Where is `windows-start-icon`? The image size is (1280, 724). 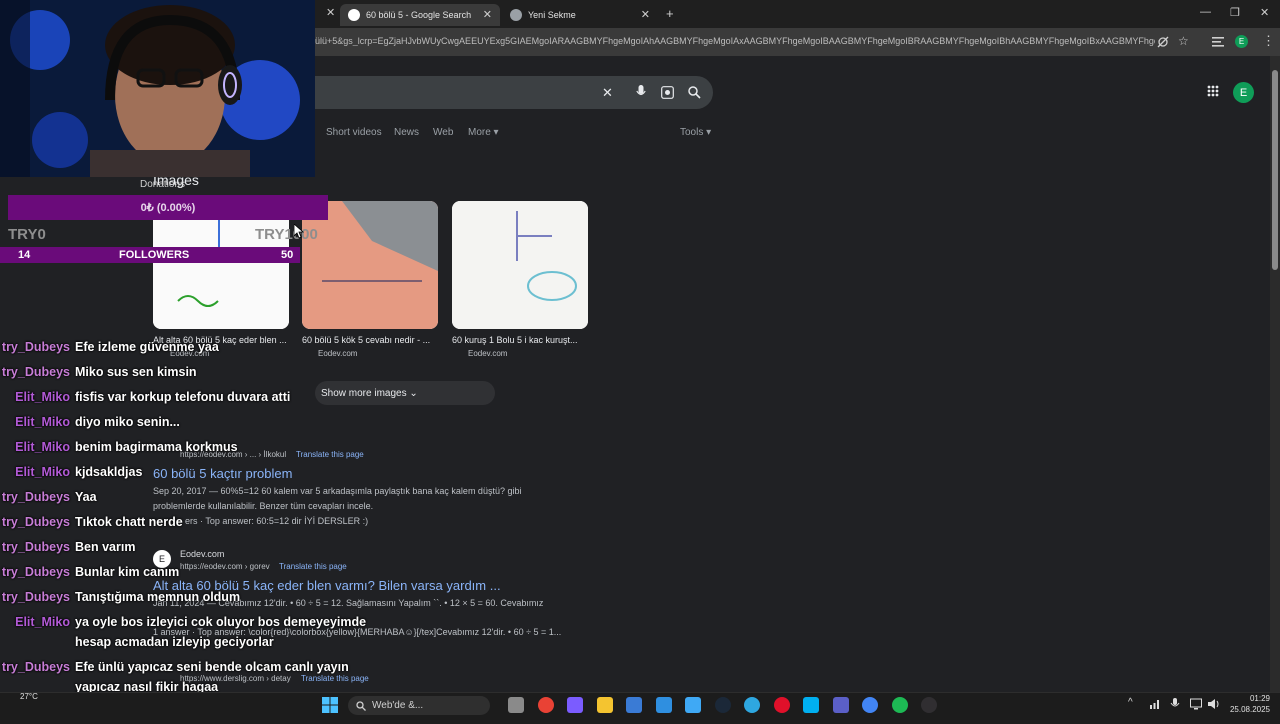
windows-start-icon is located at coordinates (330, 705).